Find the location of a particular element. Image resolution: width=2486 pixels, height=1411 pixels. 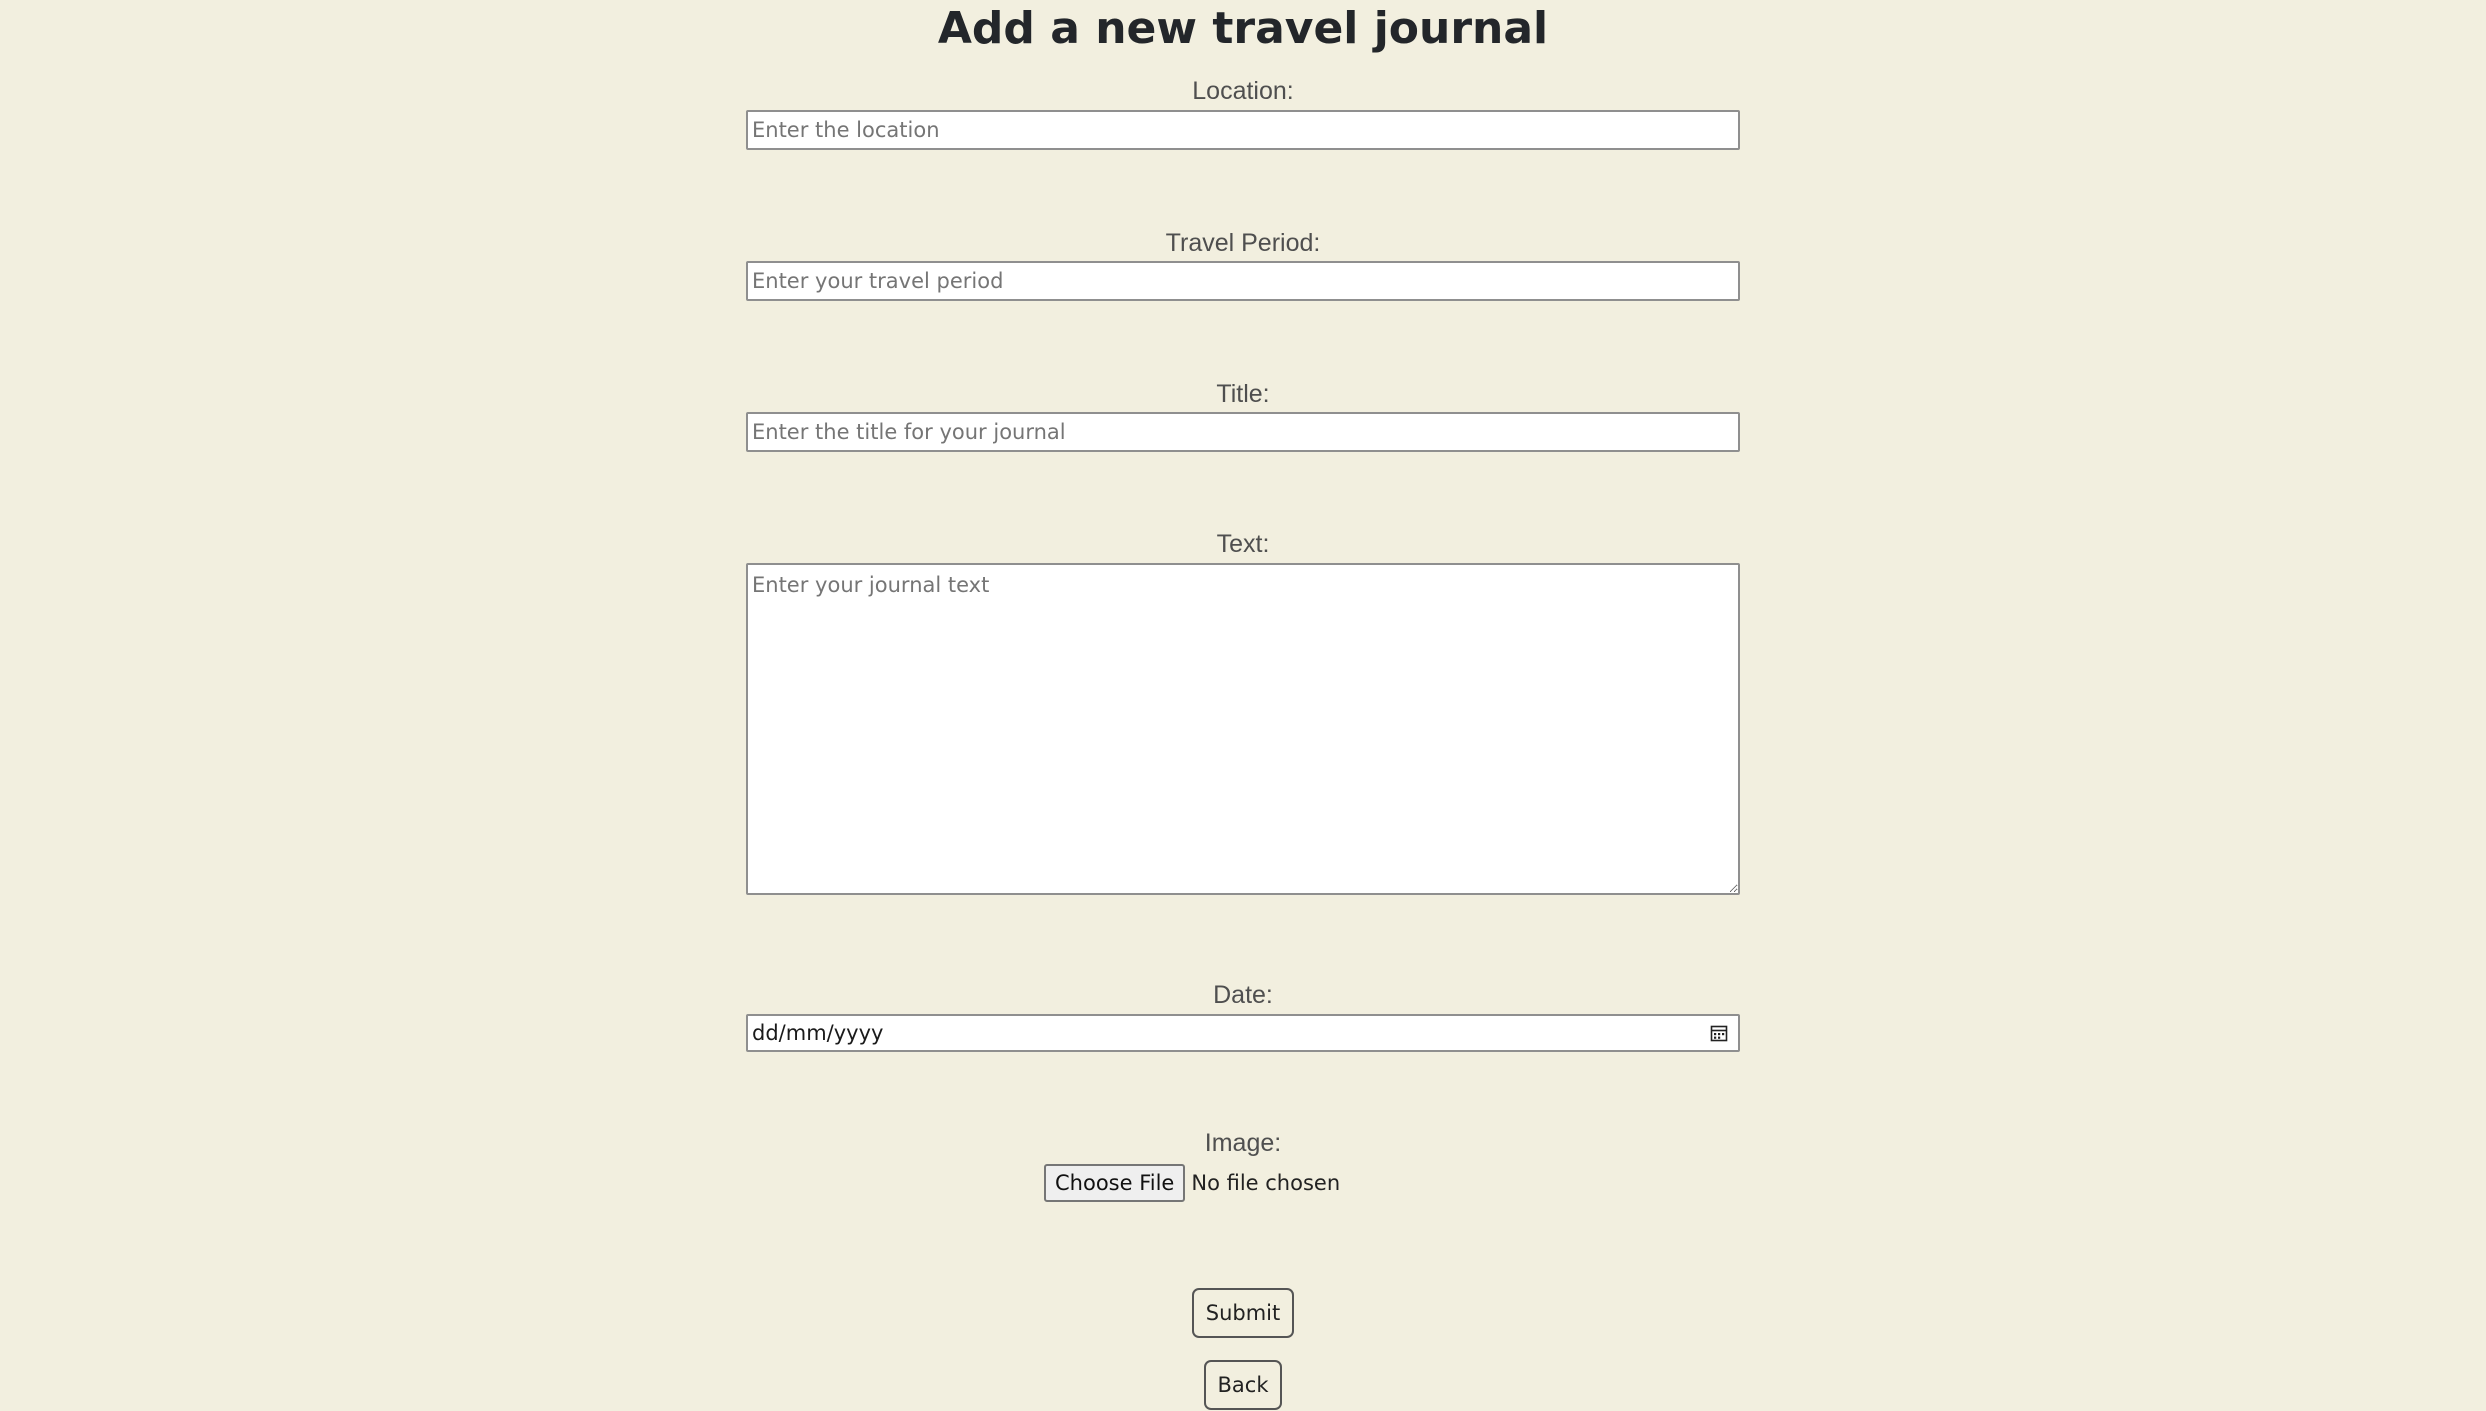

image-file-input: Choose File No file chosen is located at coordinates (1192, 1183).